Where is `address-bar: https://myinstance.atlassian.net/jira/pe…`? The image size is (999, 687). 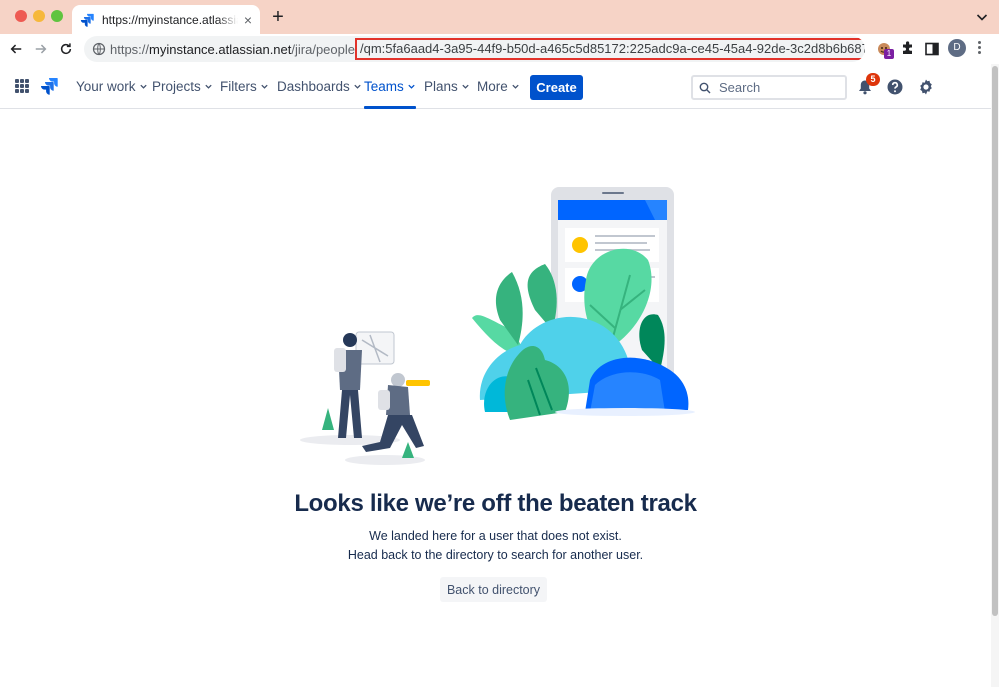 address-bar: https://myinstance.atlassian.net/jira/pe… is located at coordinates (474, 49).